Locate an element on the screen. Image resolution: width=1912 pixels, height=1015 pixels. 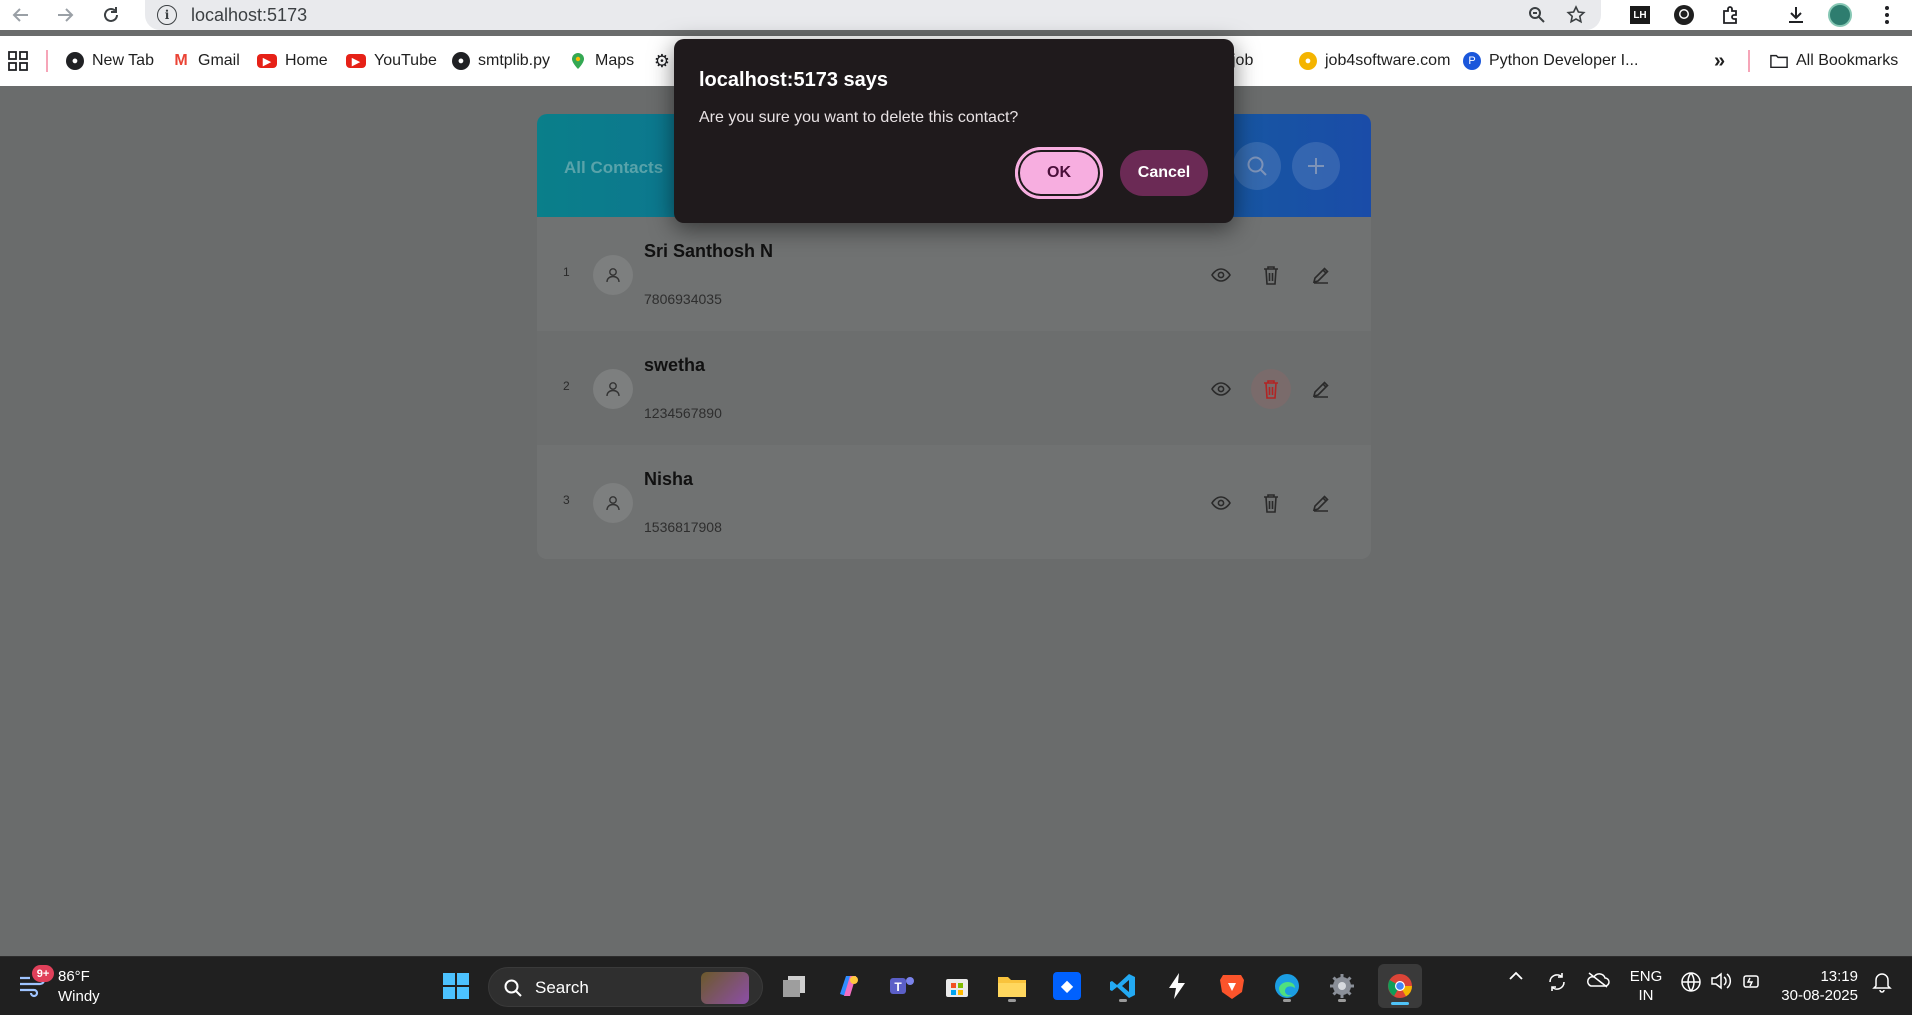
bookmark-label: Gmail is located at coordinates (219, 60).